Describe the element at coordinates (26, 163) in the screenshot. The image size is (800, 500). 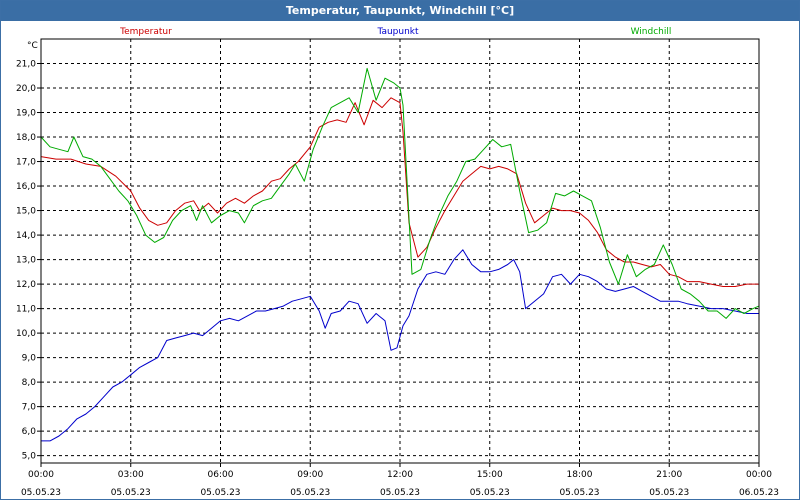
I see `y-tick-label: 17,0` at that location.